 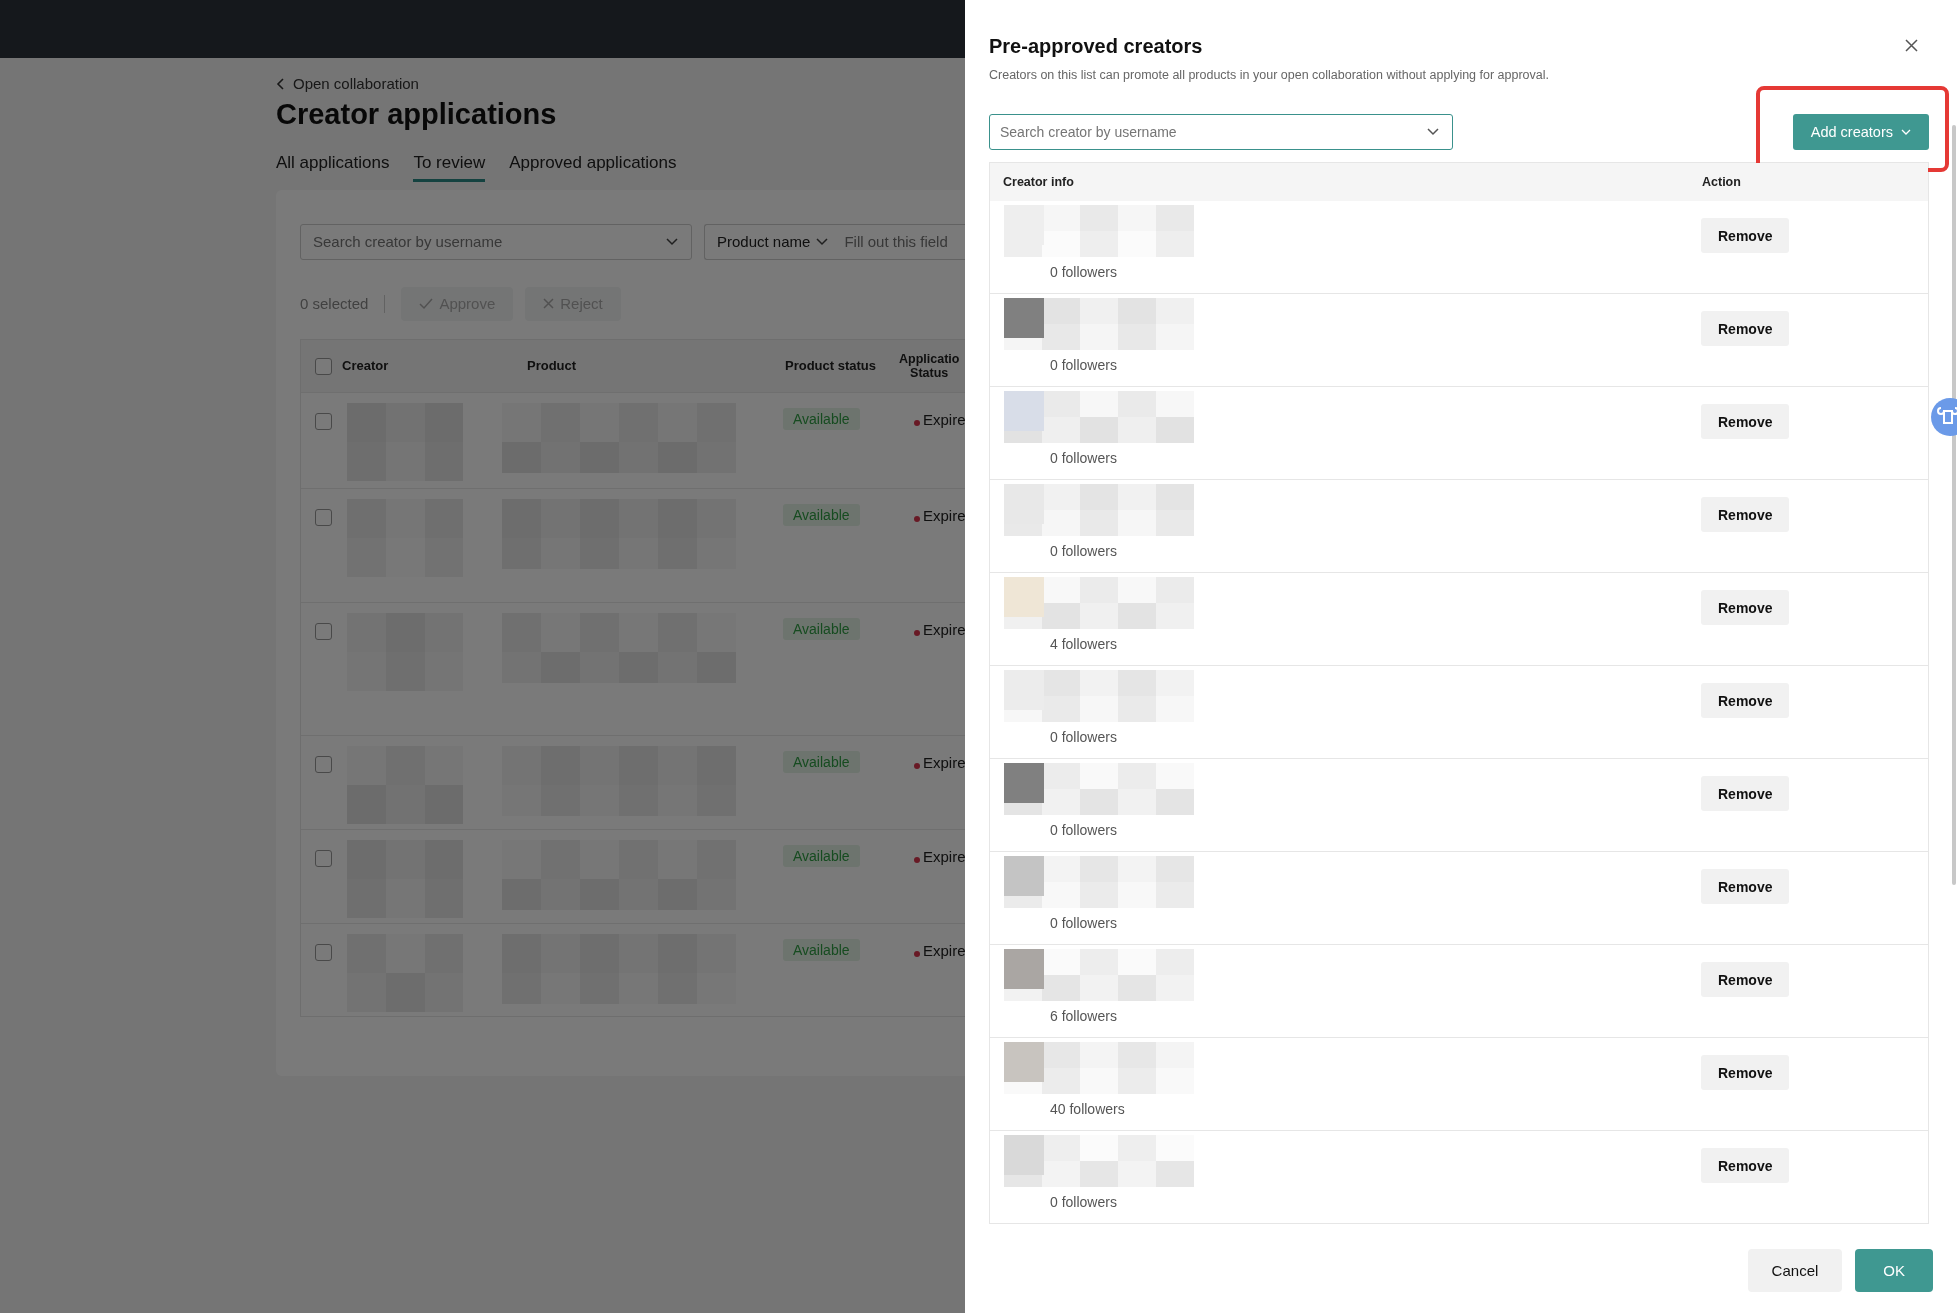 I want to click on selected-count: 0 selected, so click(x=334, y=303).